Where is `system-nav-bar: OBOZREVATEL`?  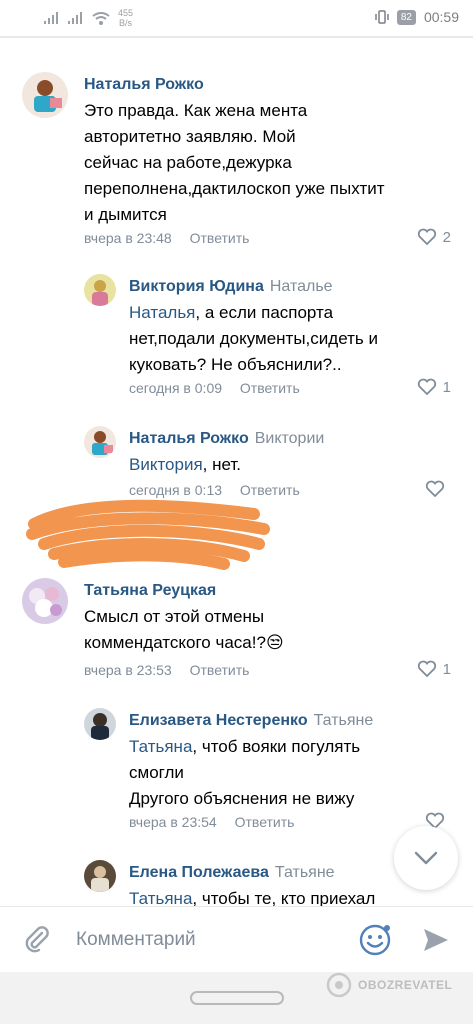 system-nav-bar: OBOZREVATEL is located at coordinates (236, 998).